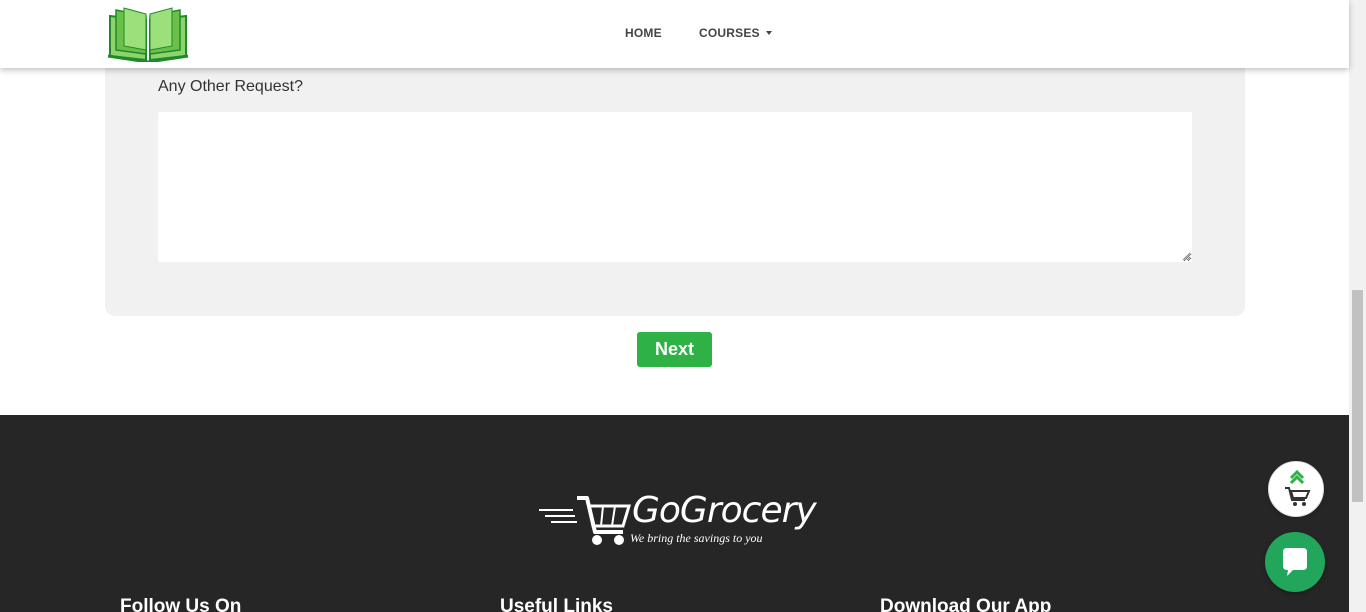 Image resolution: width=1366 pixels, height=612 pixels. Describe the element at coordinates (181, 604) in the screenshot. I see `footer-heading-follow: Follow Us On` at that location.